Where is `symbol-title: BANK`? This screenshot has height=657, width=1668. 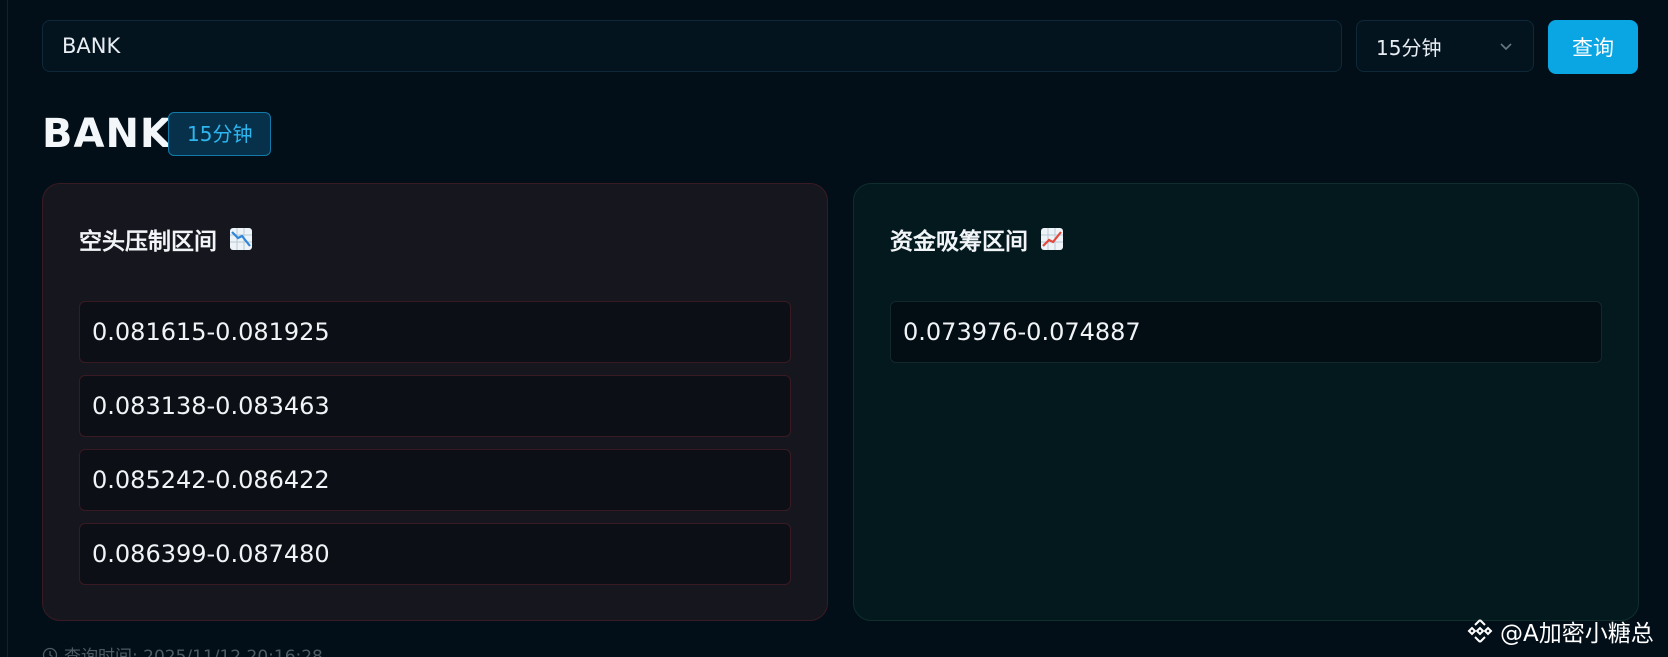 symbol-title: BANK is located at coordinates (107, 134).